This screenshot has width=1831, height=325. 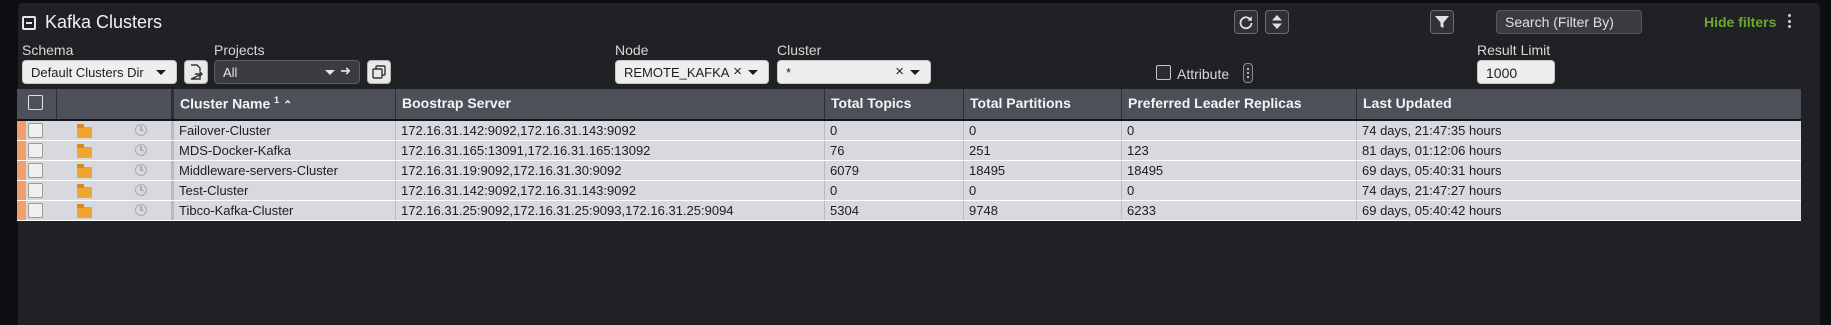 I want to click on table-cell: 74 days, 21:47:27 hours, so click(x=1457, y=190).